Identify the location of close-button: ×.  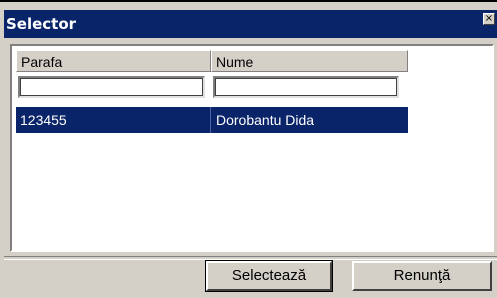
(489, 19).